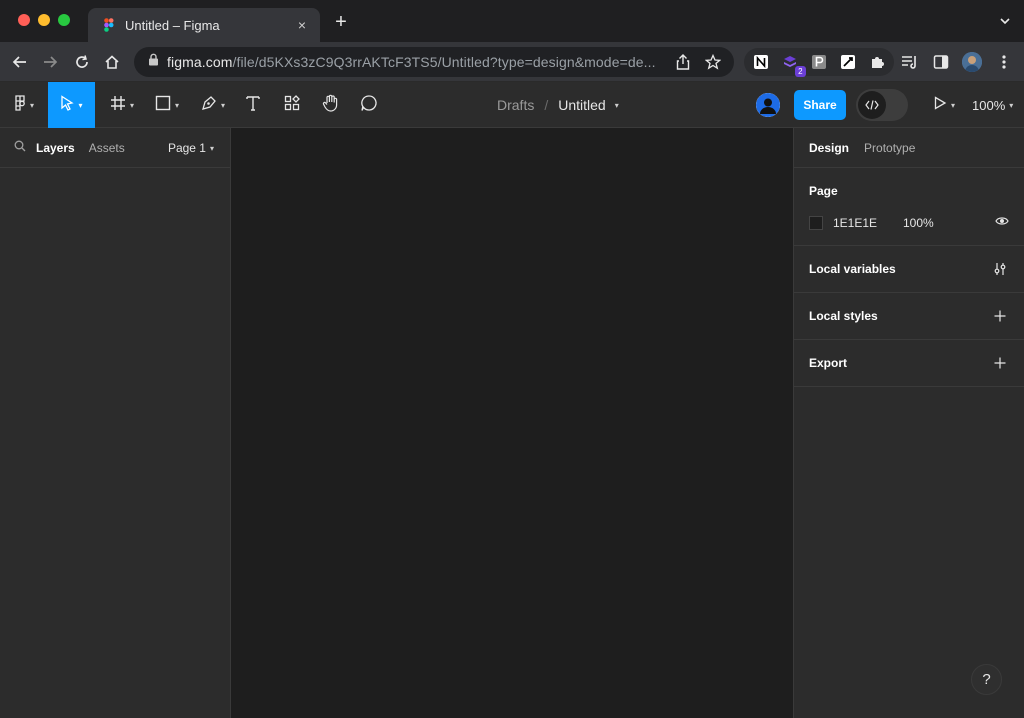 This screenshot has width=1024, height=718. Describe the element at coordinates (816, 223) in the screenshot. I see `background-color-swatch` at that location.